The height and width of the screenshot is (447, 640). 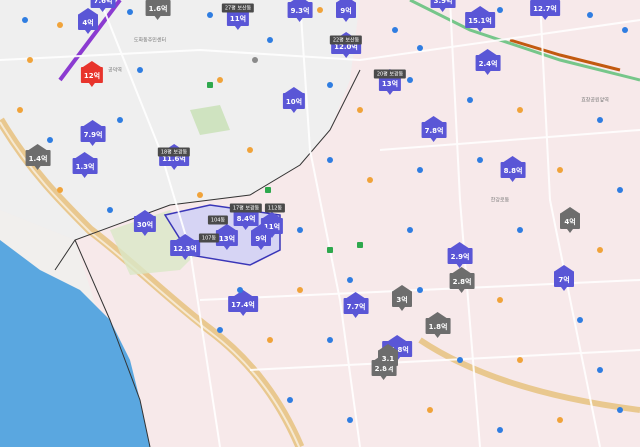 What do you see at coordinates (443, 6) in the screenshot?
I see `price-marker: 3.9억` at bounding box center [443, 6].